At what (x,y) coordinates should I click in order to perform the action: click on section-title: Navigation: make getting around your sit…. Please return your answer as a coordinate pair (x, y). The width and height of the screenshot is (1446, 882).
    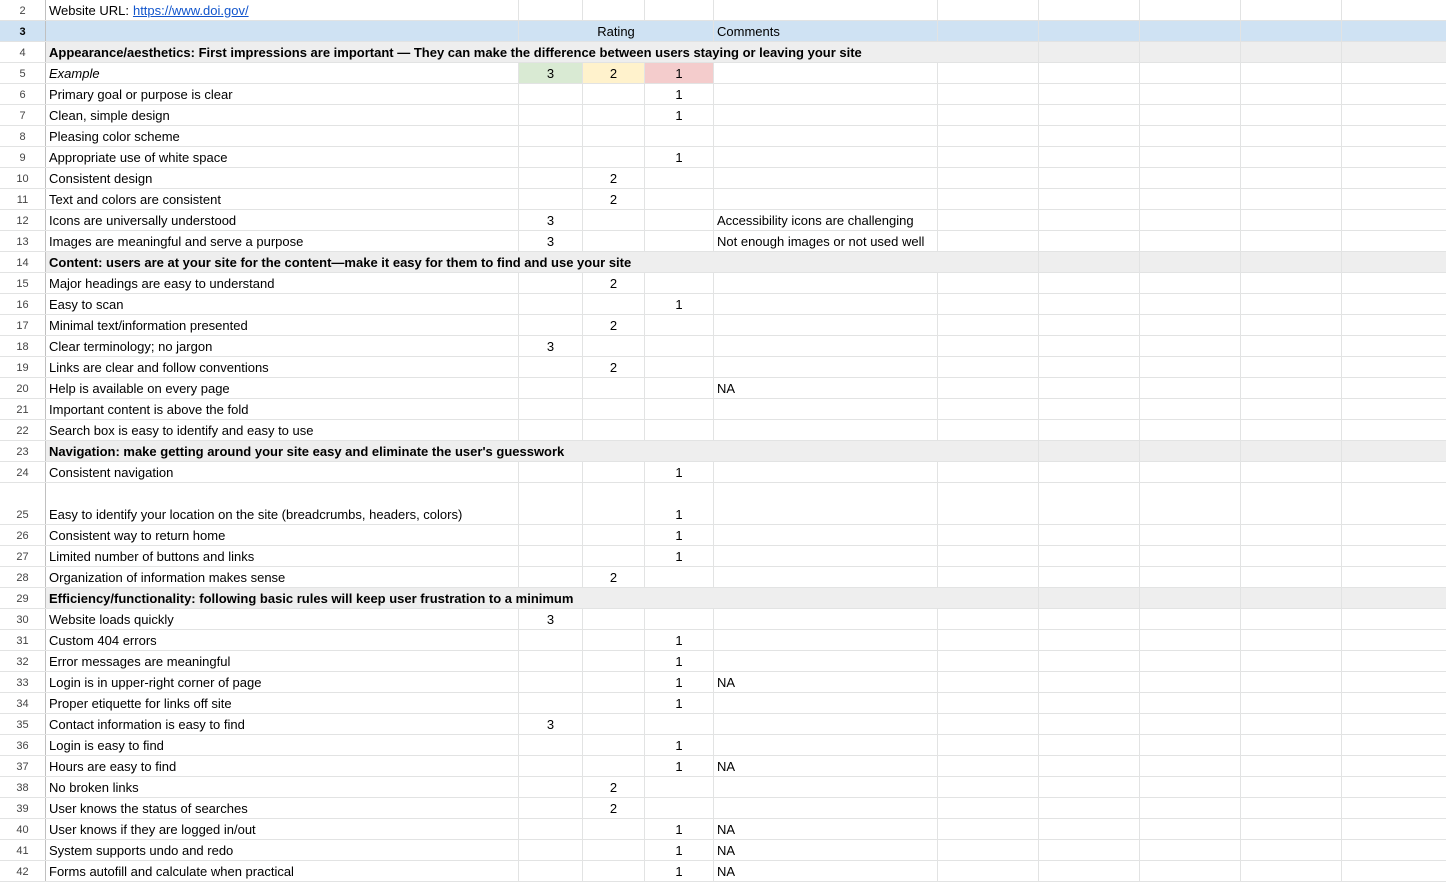
    Looking at the image, I should click on (305, 451).